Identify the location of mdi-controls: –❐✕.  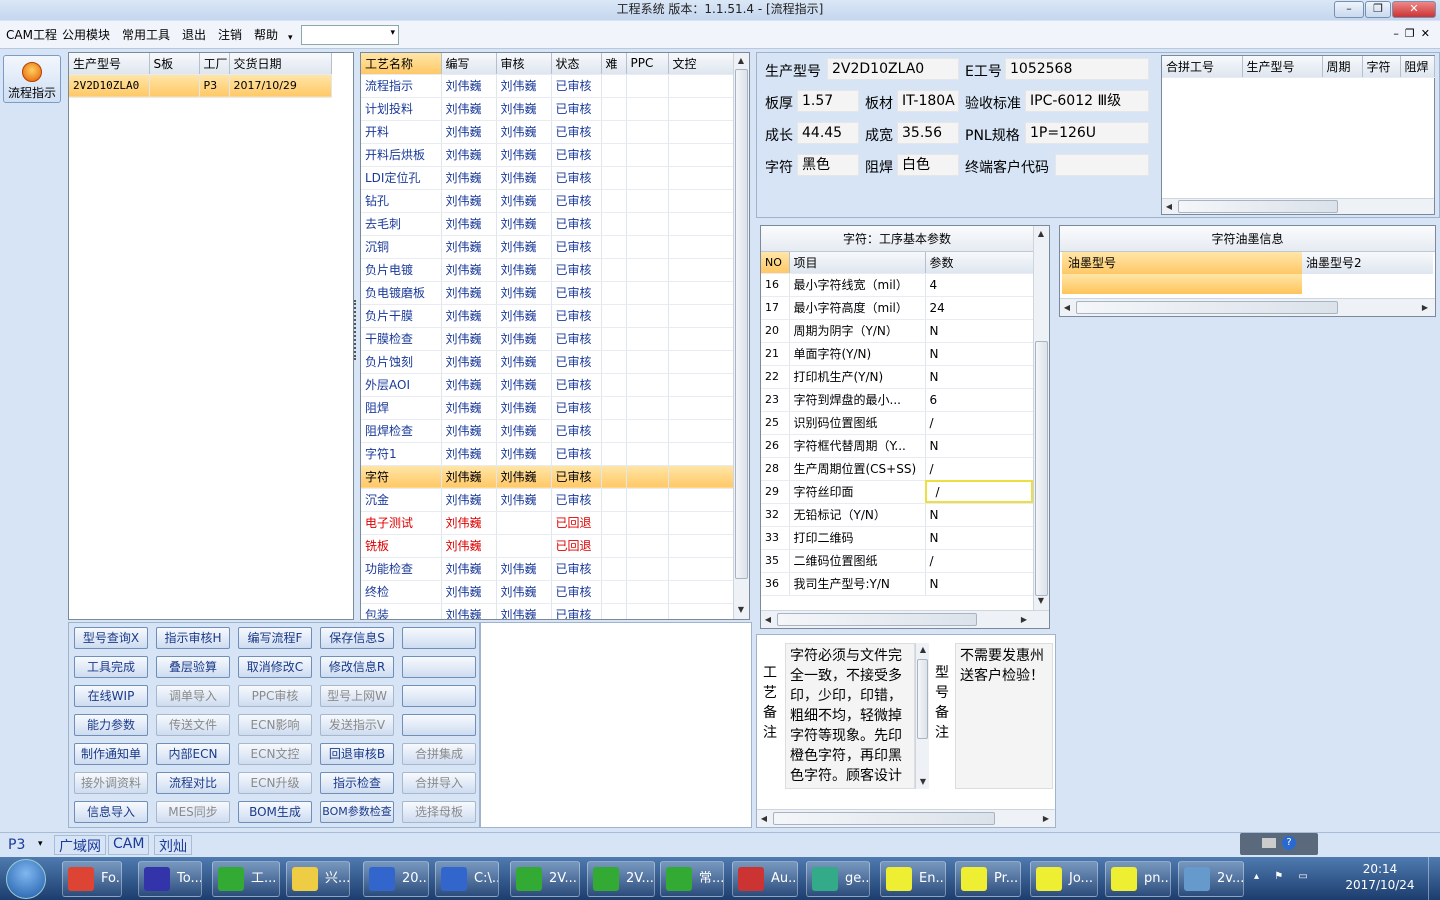
(1414, 33).